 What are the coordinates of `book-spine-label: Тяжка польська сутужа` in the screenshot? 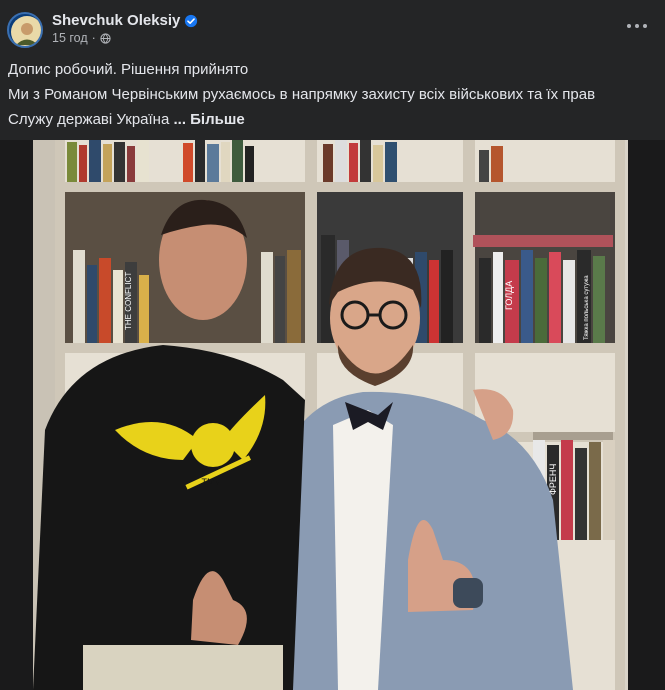 It's located at (587, 307).